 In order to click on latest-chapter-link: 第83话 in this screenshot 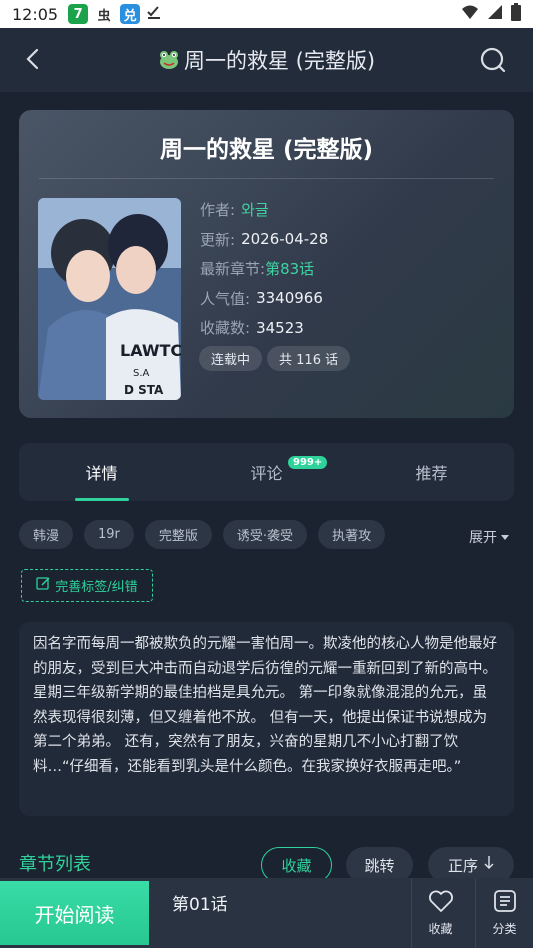, I will do `click(289, 268)`.